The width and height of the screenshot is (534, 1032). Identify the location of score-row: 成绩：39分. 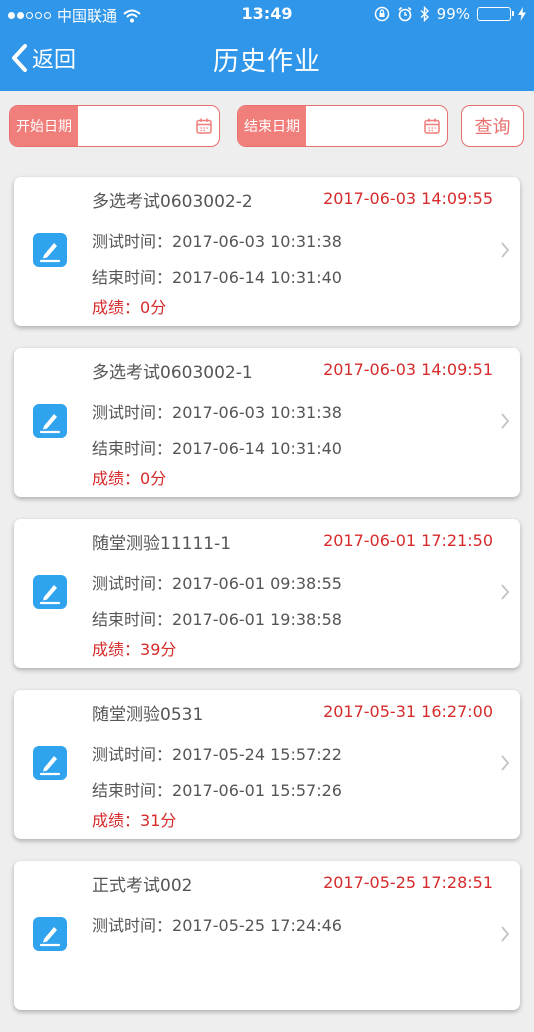
(134, 648).